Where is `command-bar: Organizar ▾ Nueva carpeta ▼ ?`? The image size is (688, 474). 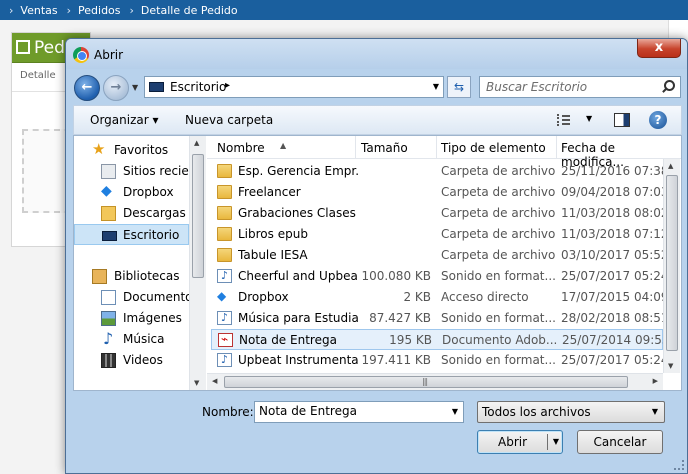
command-bar: Organizar ▾ Nueva carpeta ▼ ? is located at coordinates (377, 120).